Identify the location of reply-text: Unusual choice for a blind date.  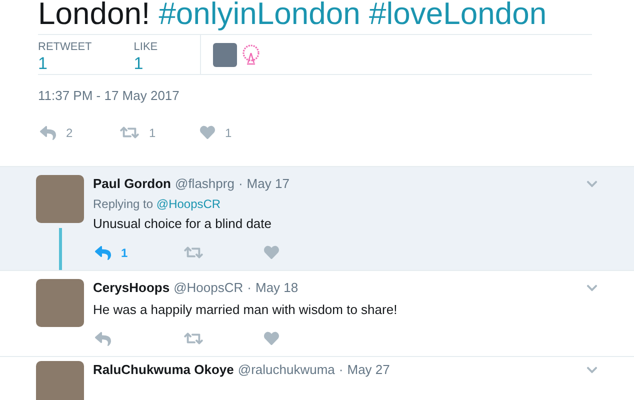
(183, 224).